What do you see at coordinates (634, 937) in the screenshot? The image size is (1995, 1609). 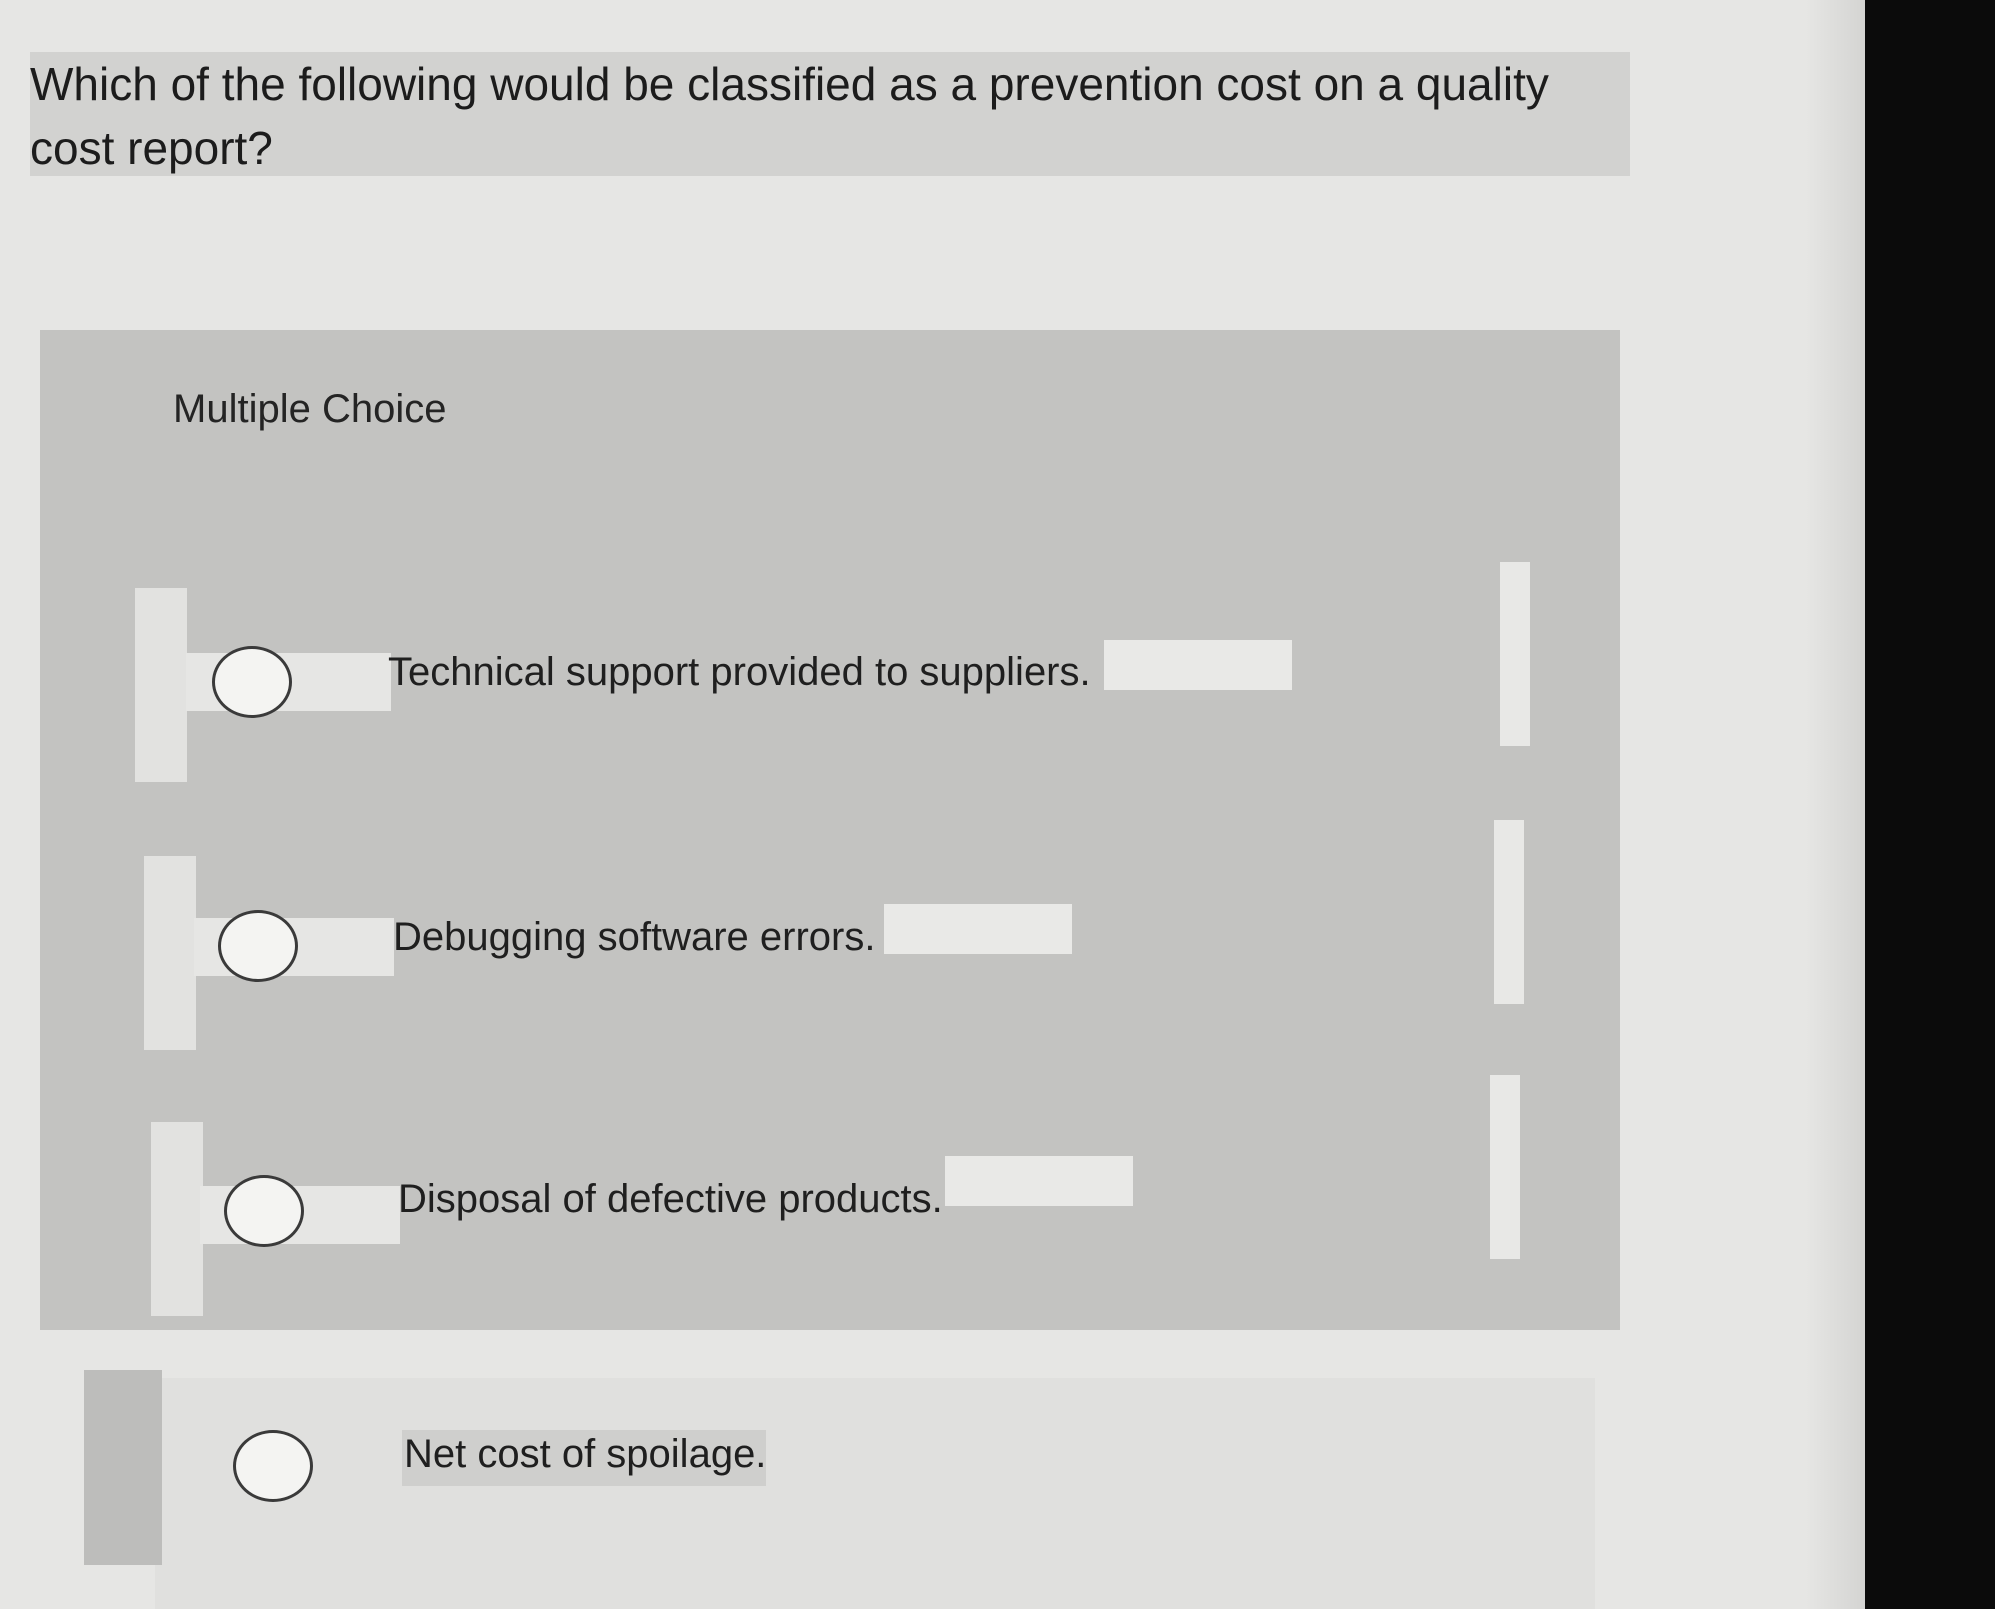 I see `option-2-label: Debugging software errors.` at bounding box center [634, 937].